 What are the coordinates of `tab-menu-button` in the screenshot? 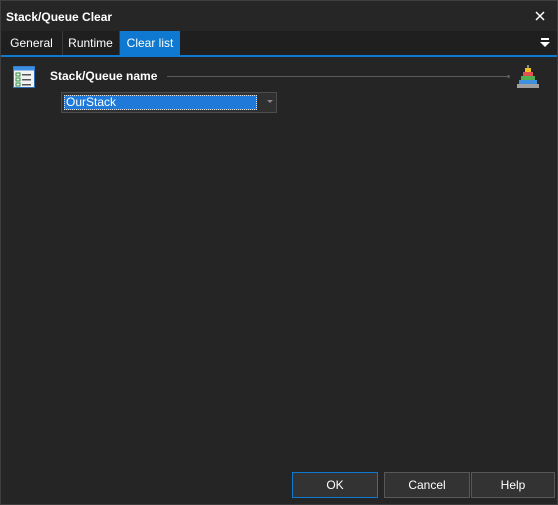 It's located at (545, 43).